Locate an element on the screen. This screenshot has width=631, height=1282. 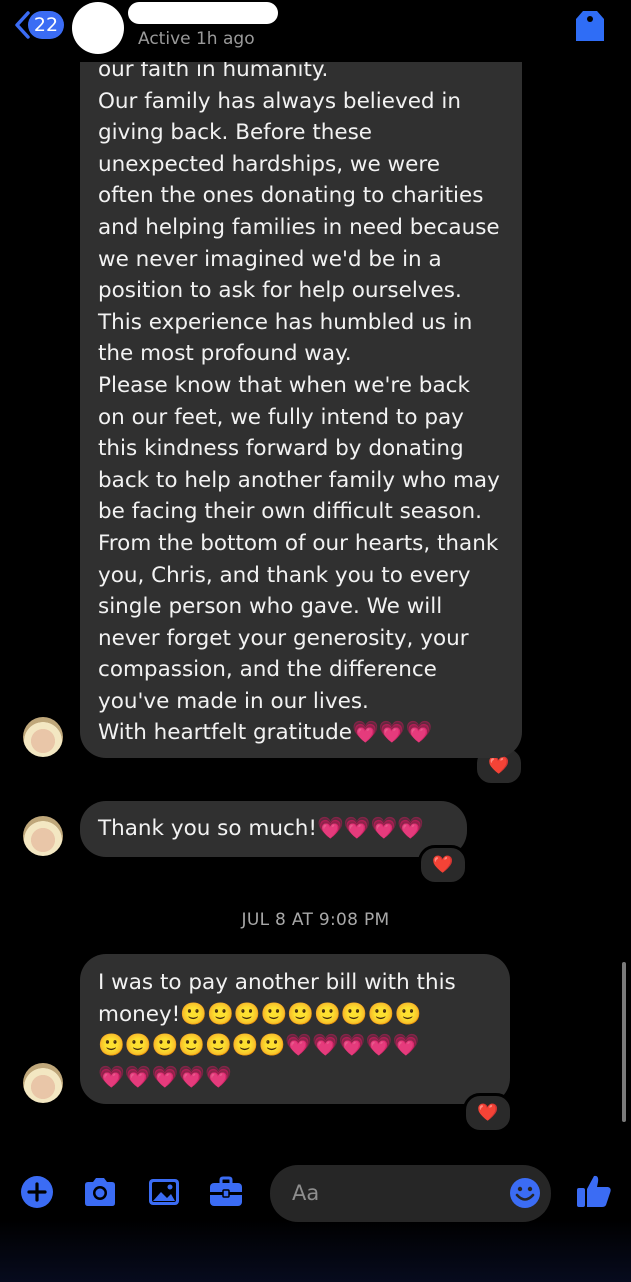
emoji-icon is located at coordinates (525, 1193).